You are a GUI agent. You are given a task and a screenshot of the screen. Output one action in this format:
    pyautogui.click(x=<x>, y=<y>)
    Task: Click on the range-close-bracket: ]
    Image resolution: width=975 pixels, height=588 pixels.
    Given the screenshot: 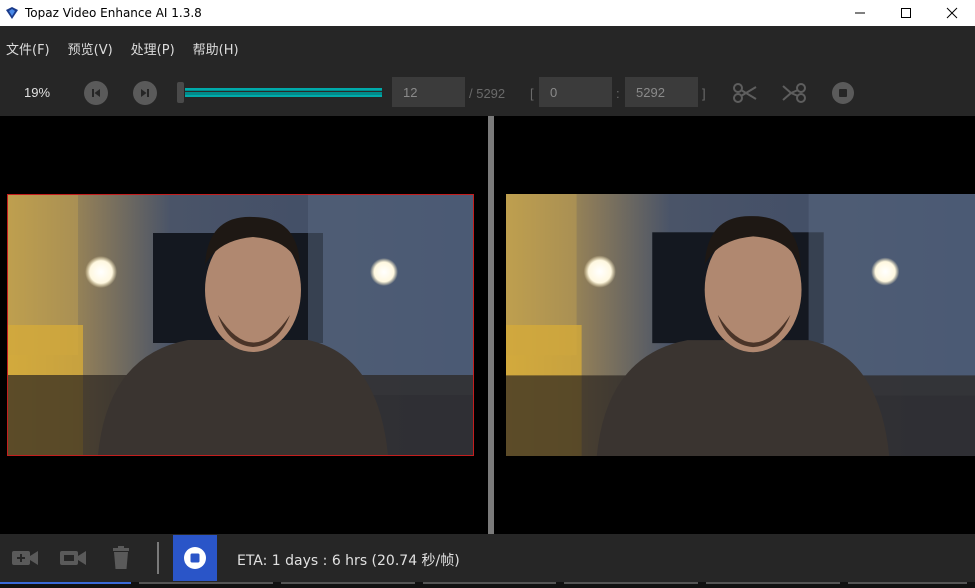 What is the action you would take?
    pyautogui.click(x=704, y=93)
    